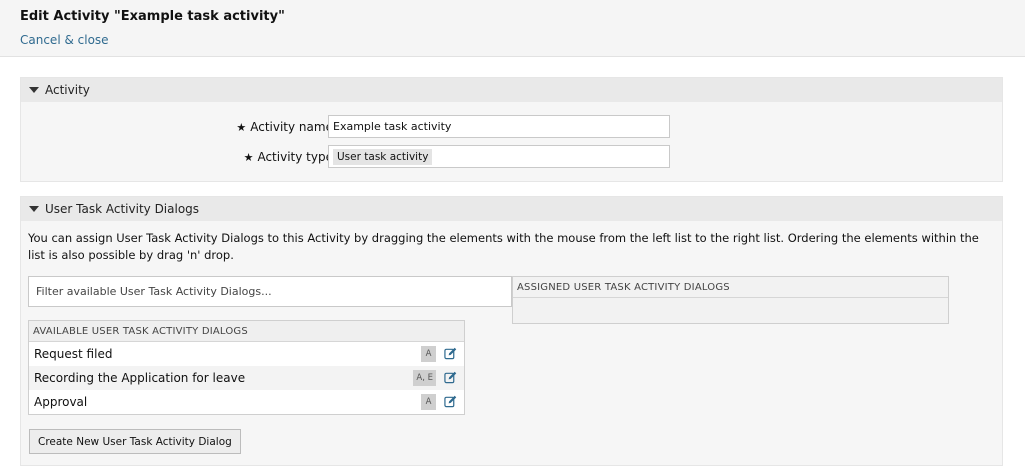 This screenshot has width=1025, height=475. Describe the element at coordinates (61, 402) in the screenshot. I see `dialog-item-label: Approval` at that location.